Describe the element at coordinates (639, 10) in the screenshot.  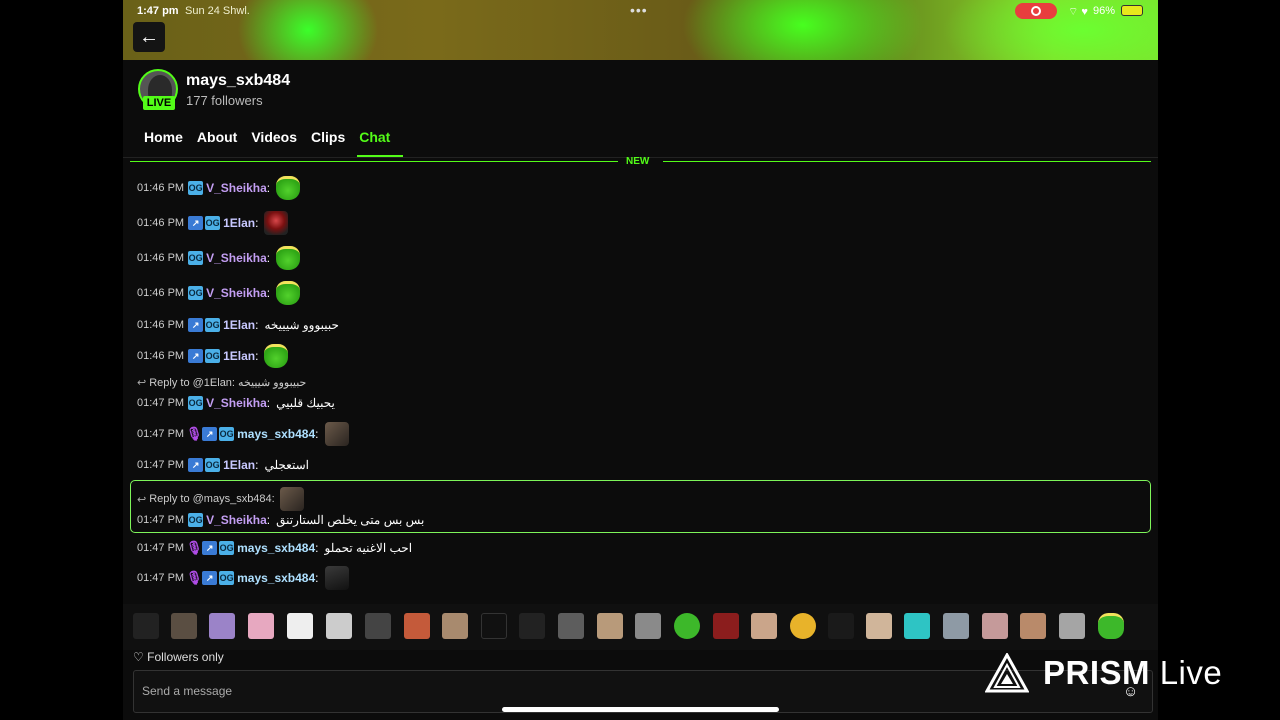
I see `multitask-dots-icon: •••` at that location.